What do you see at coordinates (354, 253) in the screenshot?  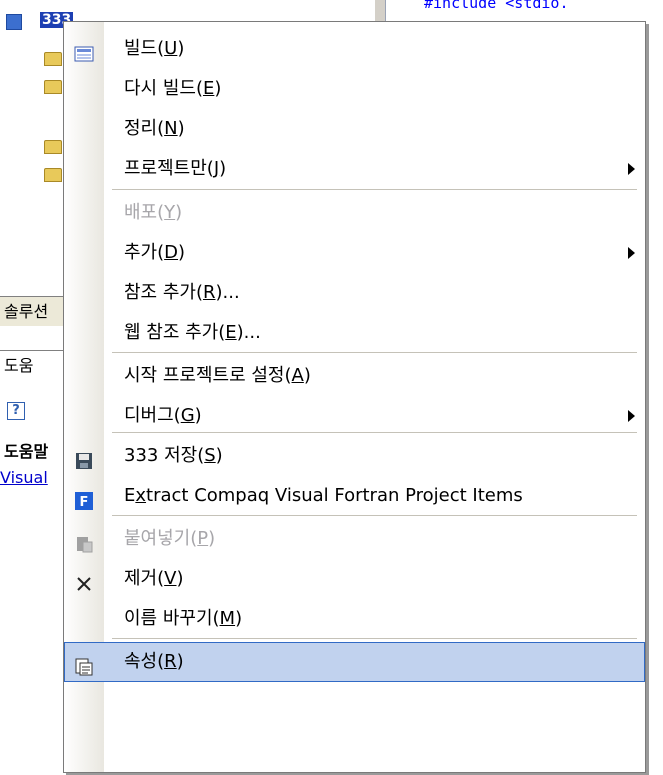 I see `menu-item-추가-d: 추가(D)` at bounding box center [354, 253].